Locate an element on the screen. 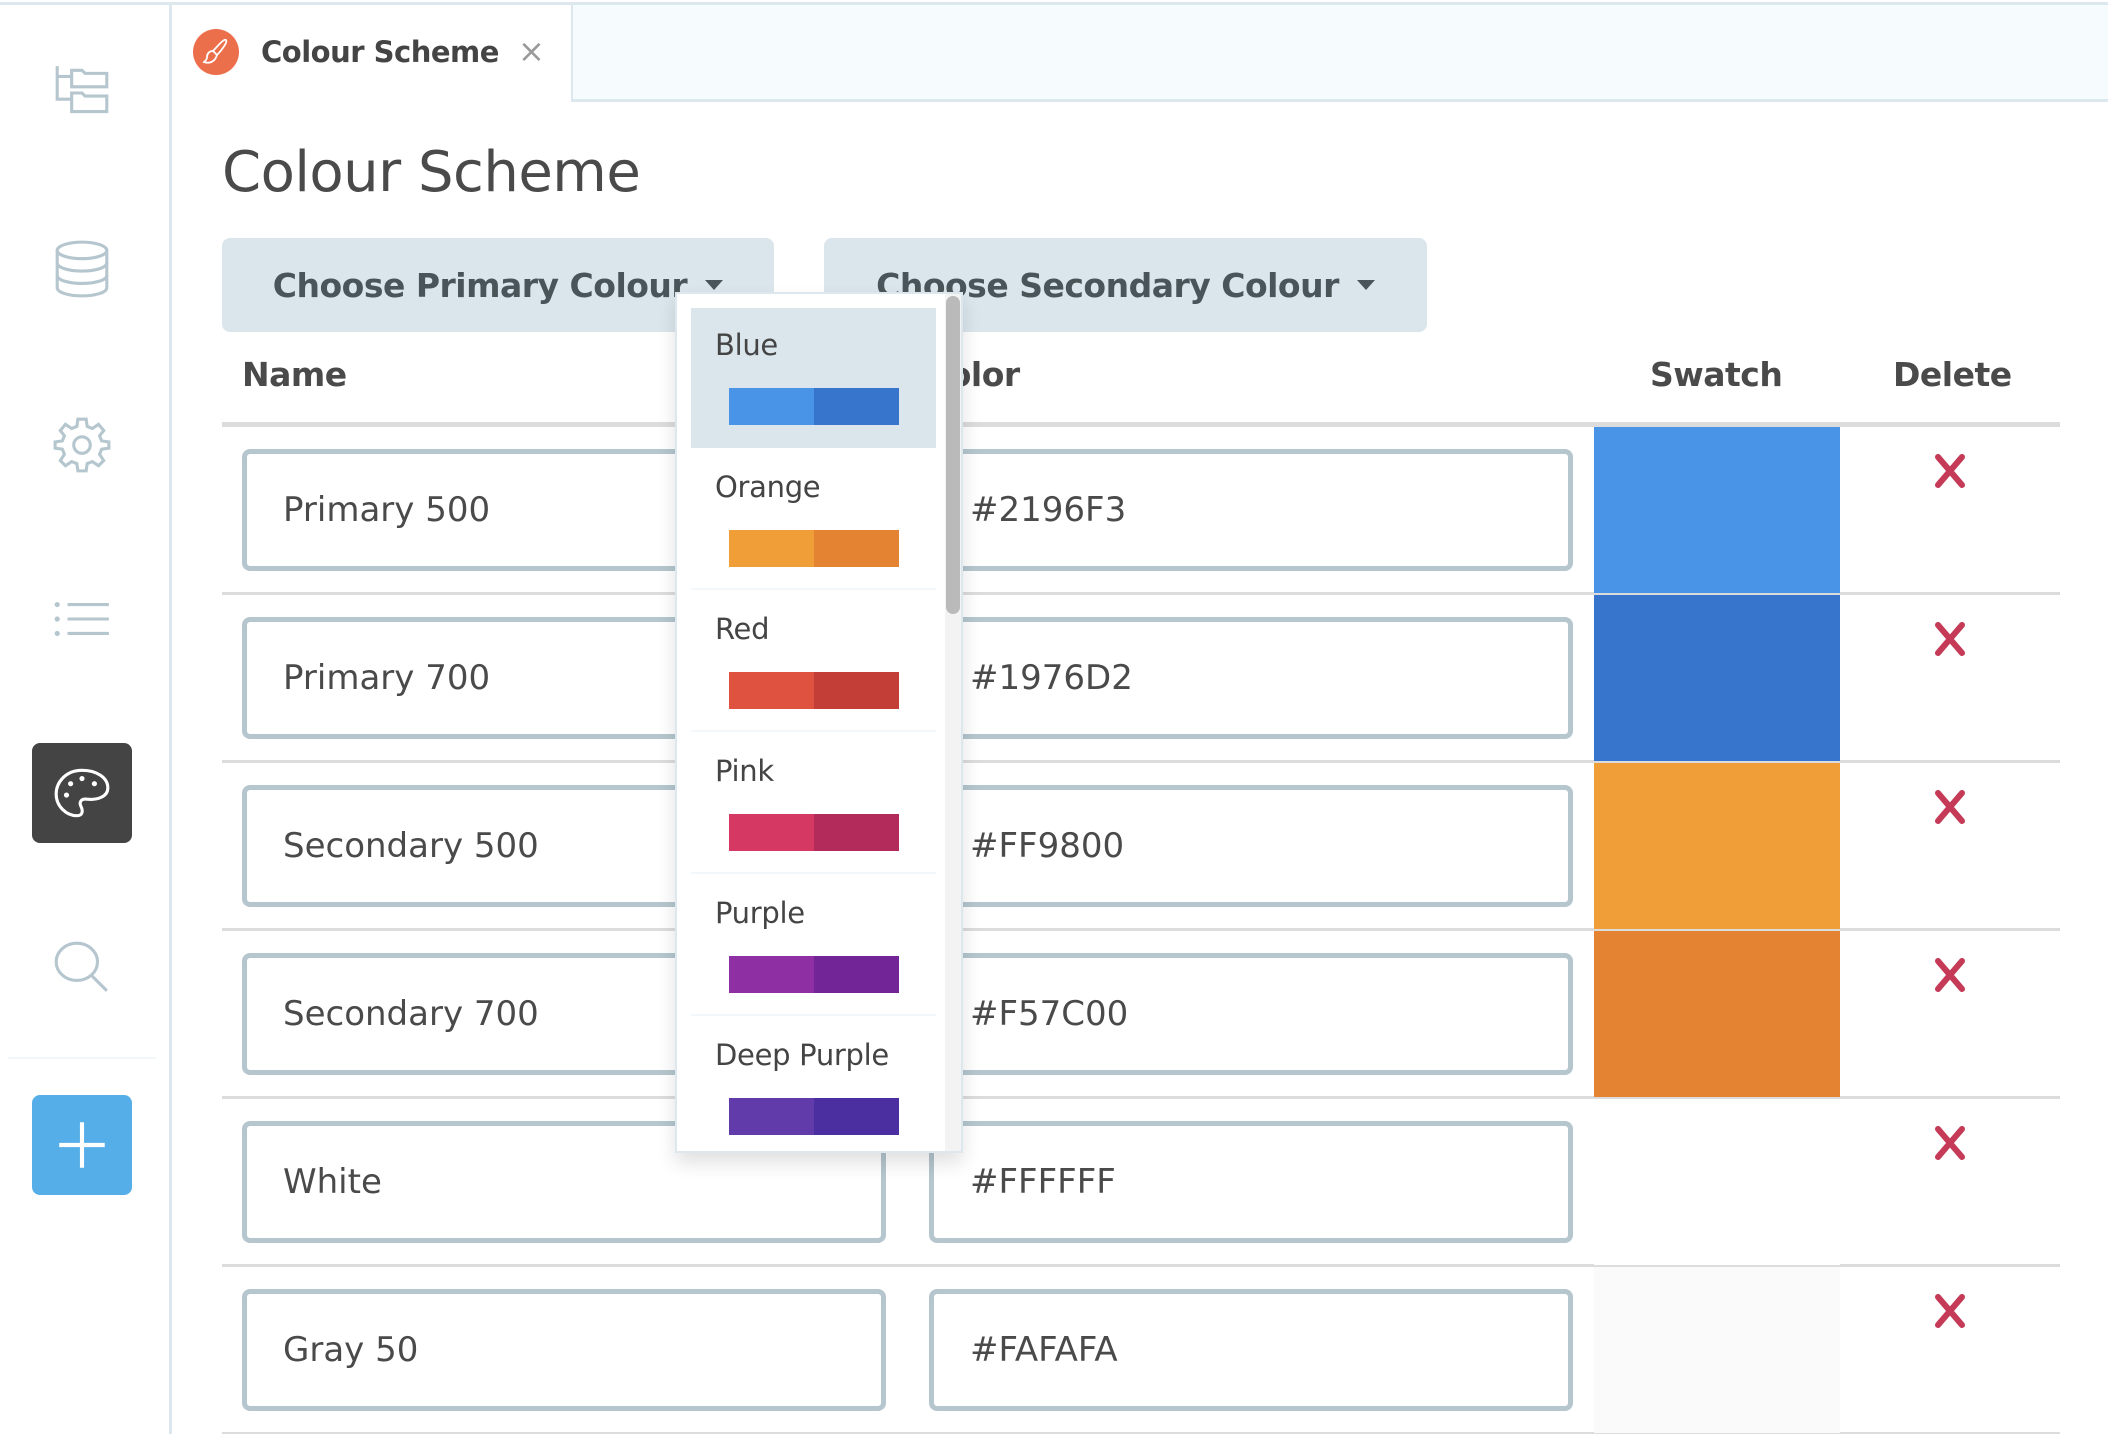 The image size is (2108, 1434). page-title: Colour Scheme is located at coordinates (431, 172).